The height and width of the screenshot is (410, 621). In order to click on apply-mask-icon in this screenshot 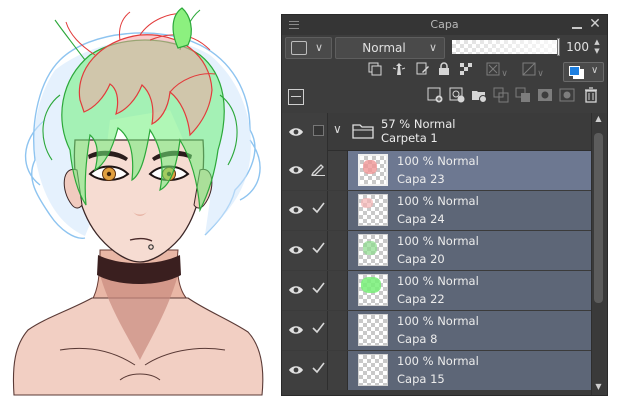, I will do `click(545, 97)`.